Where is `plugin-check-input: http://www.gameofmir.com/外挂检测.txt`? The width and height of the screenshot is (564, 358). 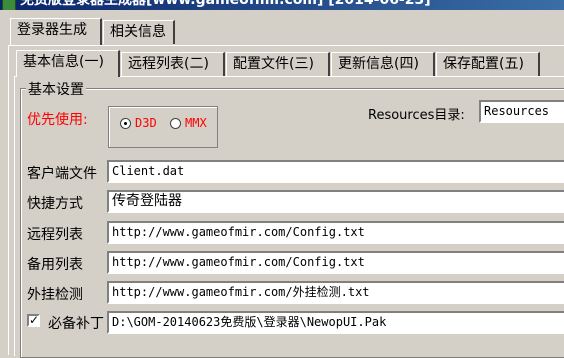
plugin-check-input: http://www.gameofmir.com/外挂检测.txt is located at coordinates (335, 292).